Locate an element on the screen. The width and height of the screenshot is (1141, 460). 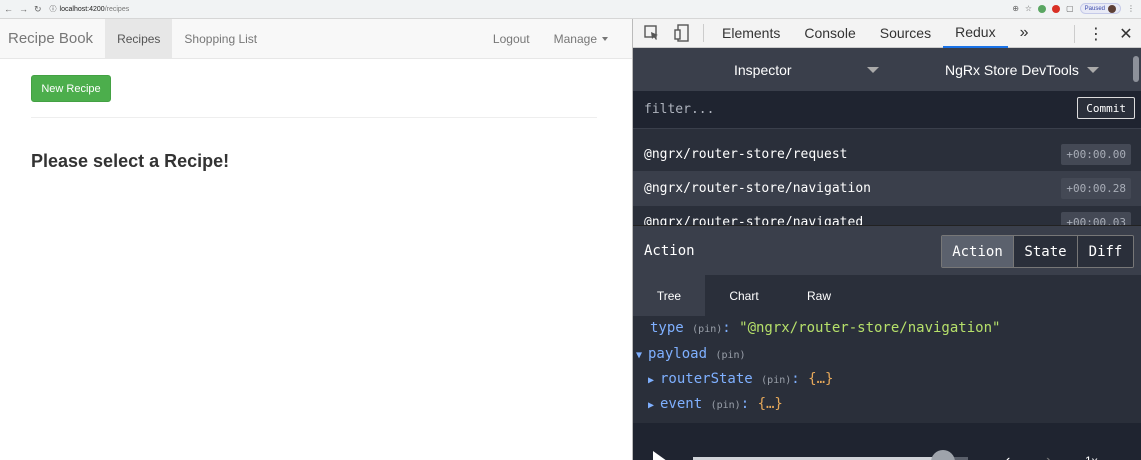
device-toolbar-icon is located at coordinates (682, 33).